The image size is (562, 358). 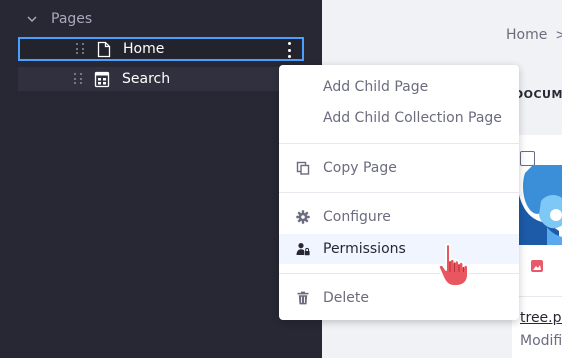 I want to click on card-divider, so click(x=537, y=296).